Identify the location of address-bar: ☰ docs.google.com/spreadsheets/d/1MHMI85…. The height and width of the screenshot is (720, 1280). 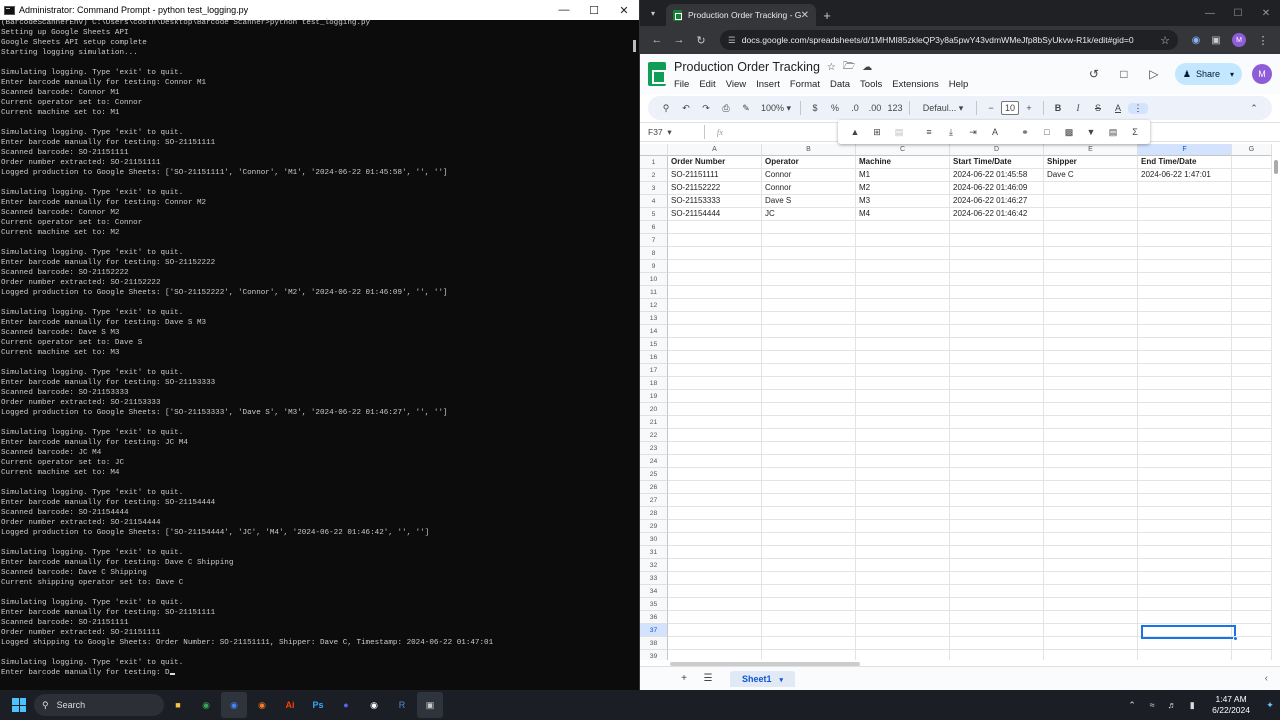
(949, 40).